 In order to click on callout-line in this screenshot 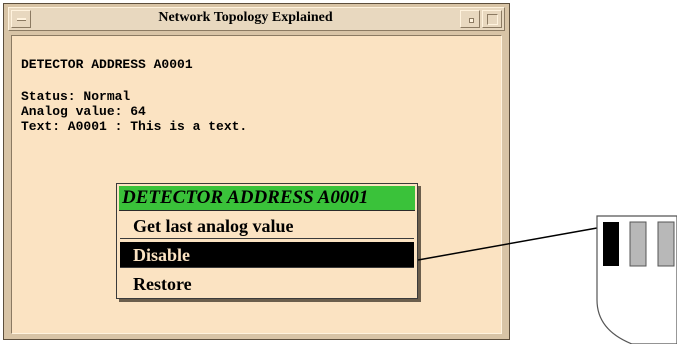, I will do `click(507, 244)`.